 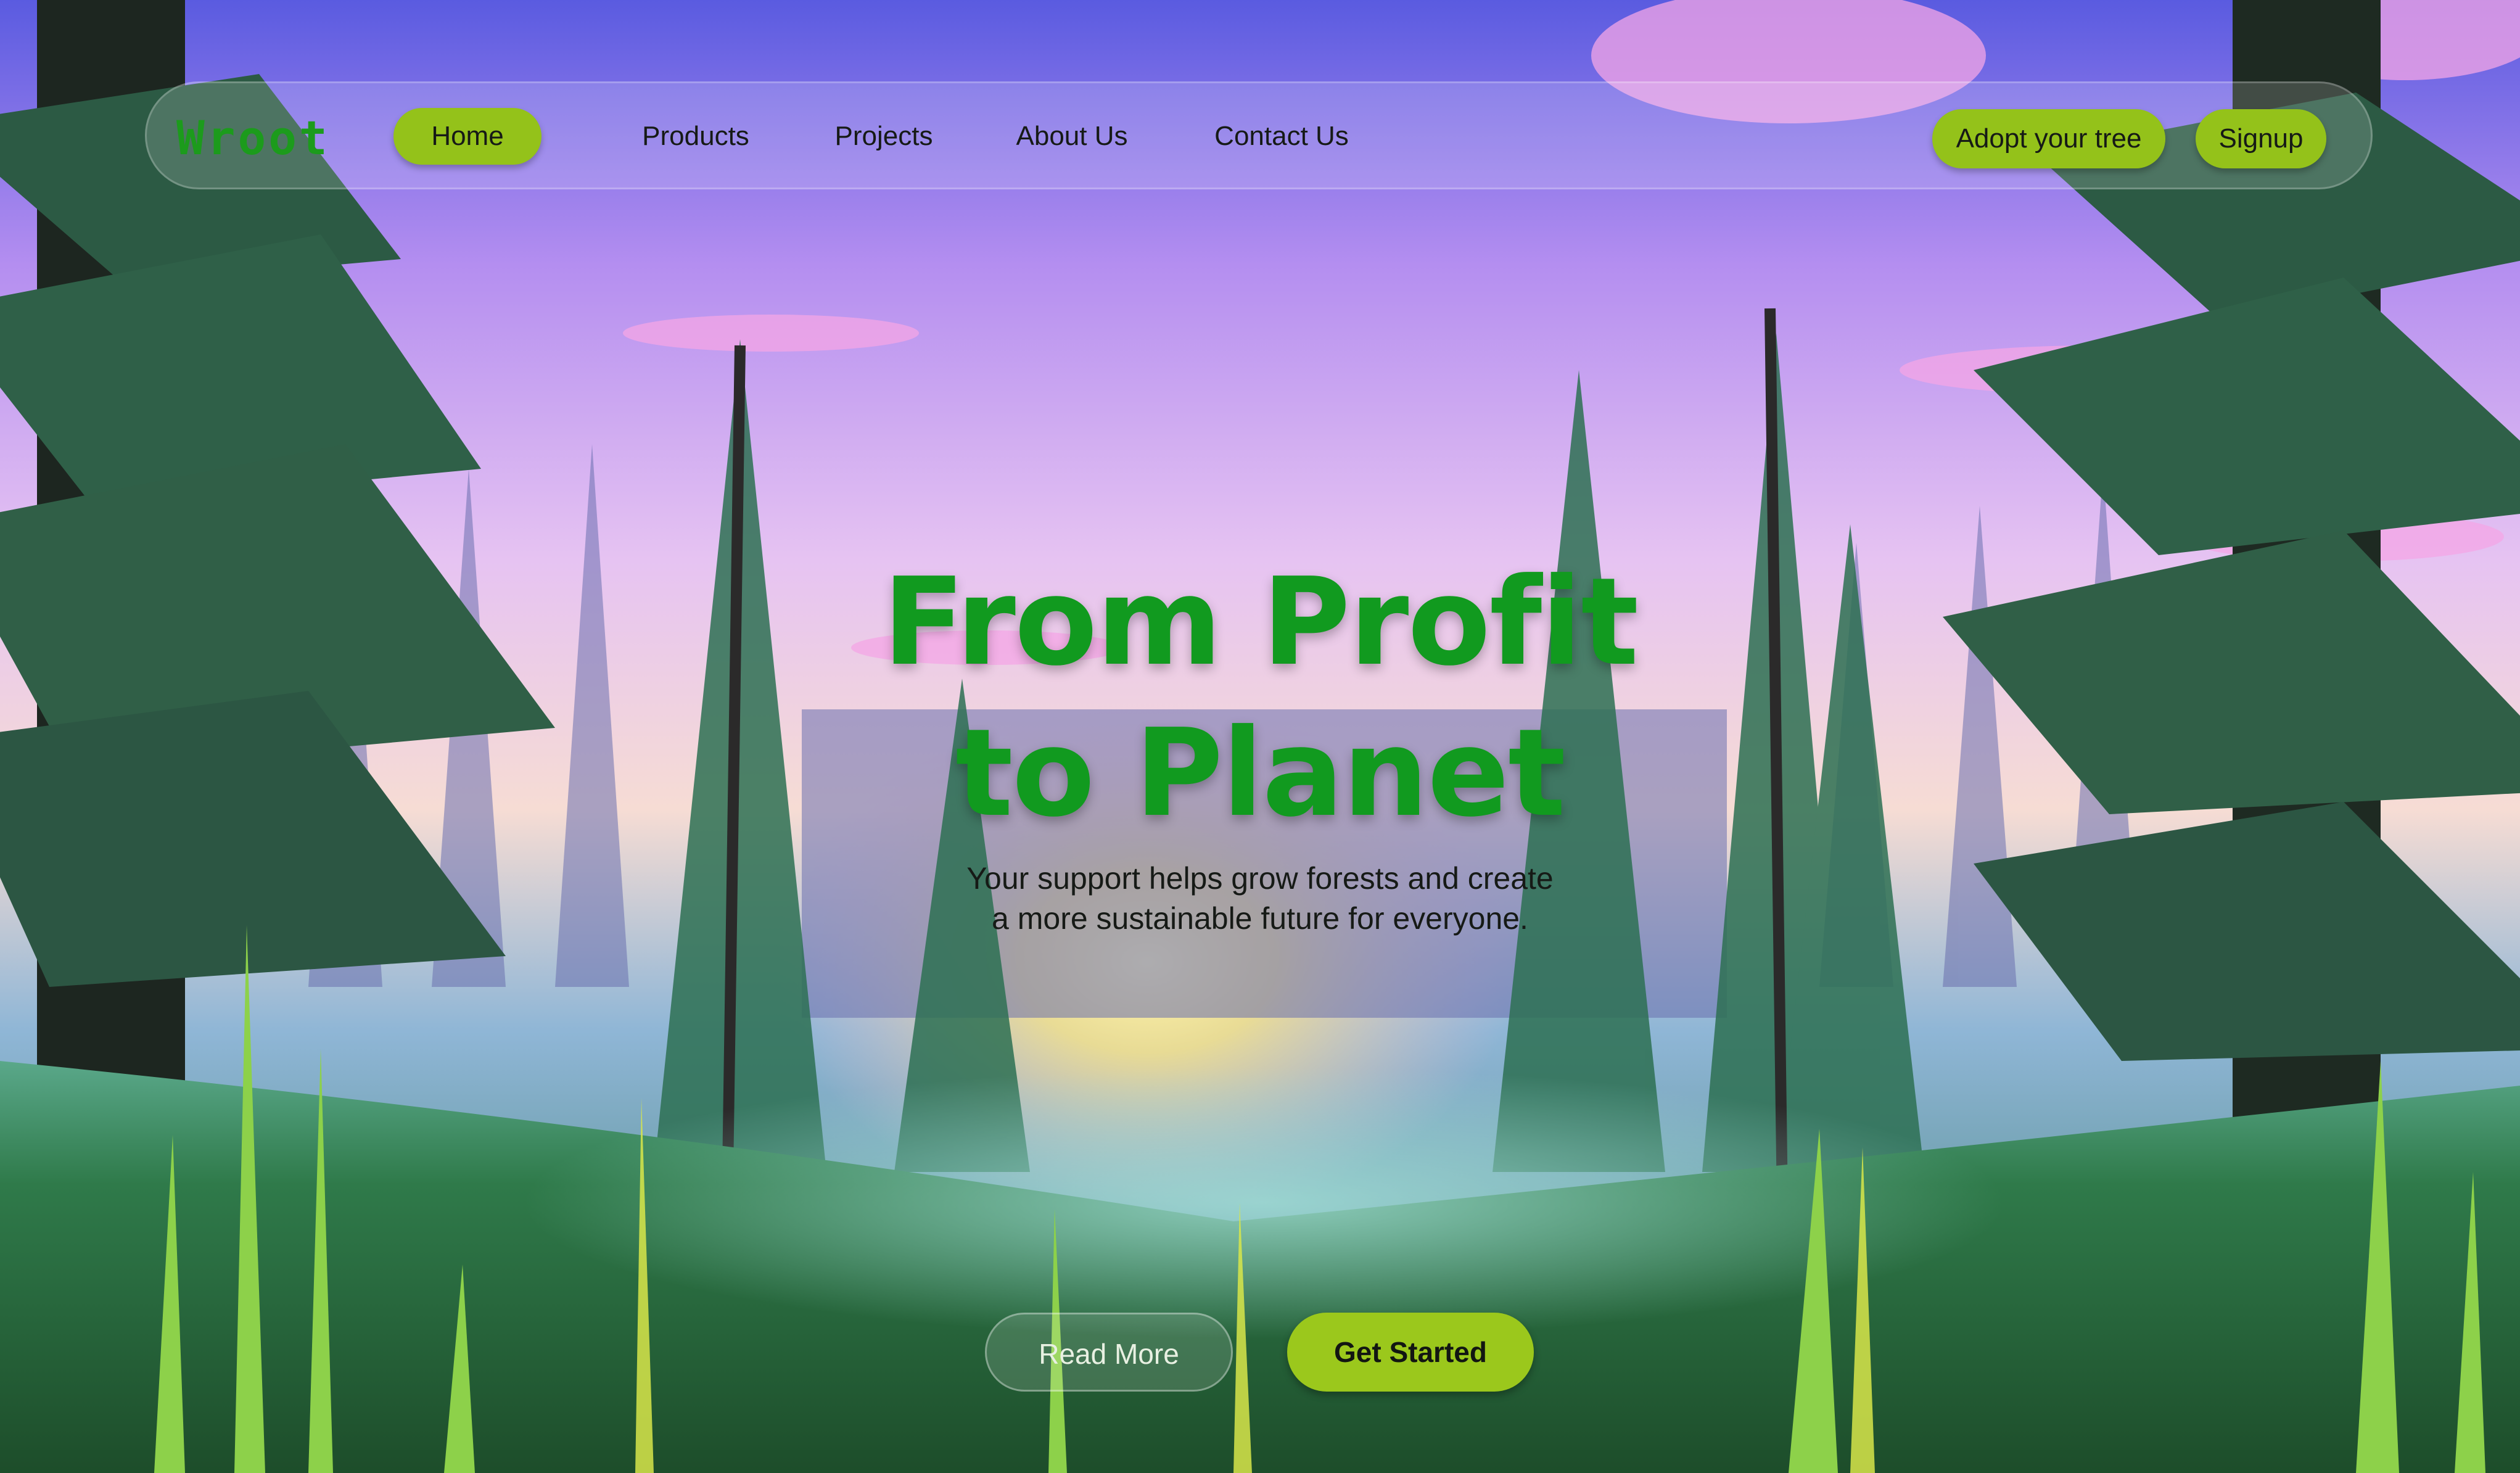 I want to click on nav-item-projects: Projects, so click(x=884, y=136).